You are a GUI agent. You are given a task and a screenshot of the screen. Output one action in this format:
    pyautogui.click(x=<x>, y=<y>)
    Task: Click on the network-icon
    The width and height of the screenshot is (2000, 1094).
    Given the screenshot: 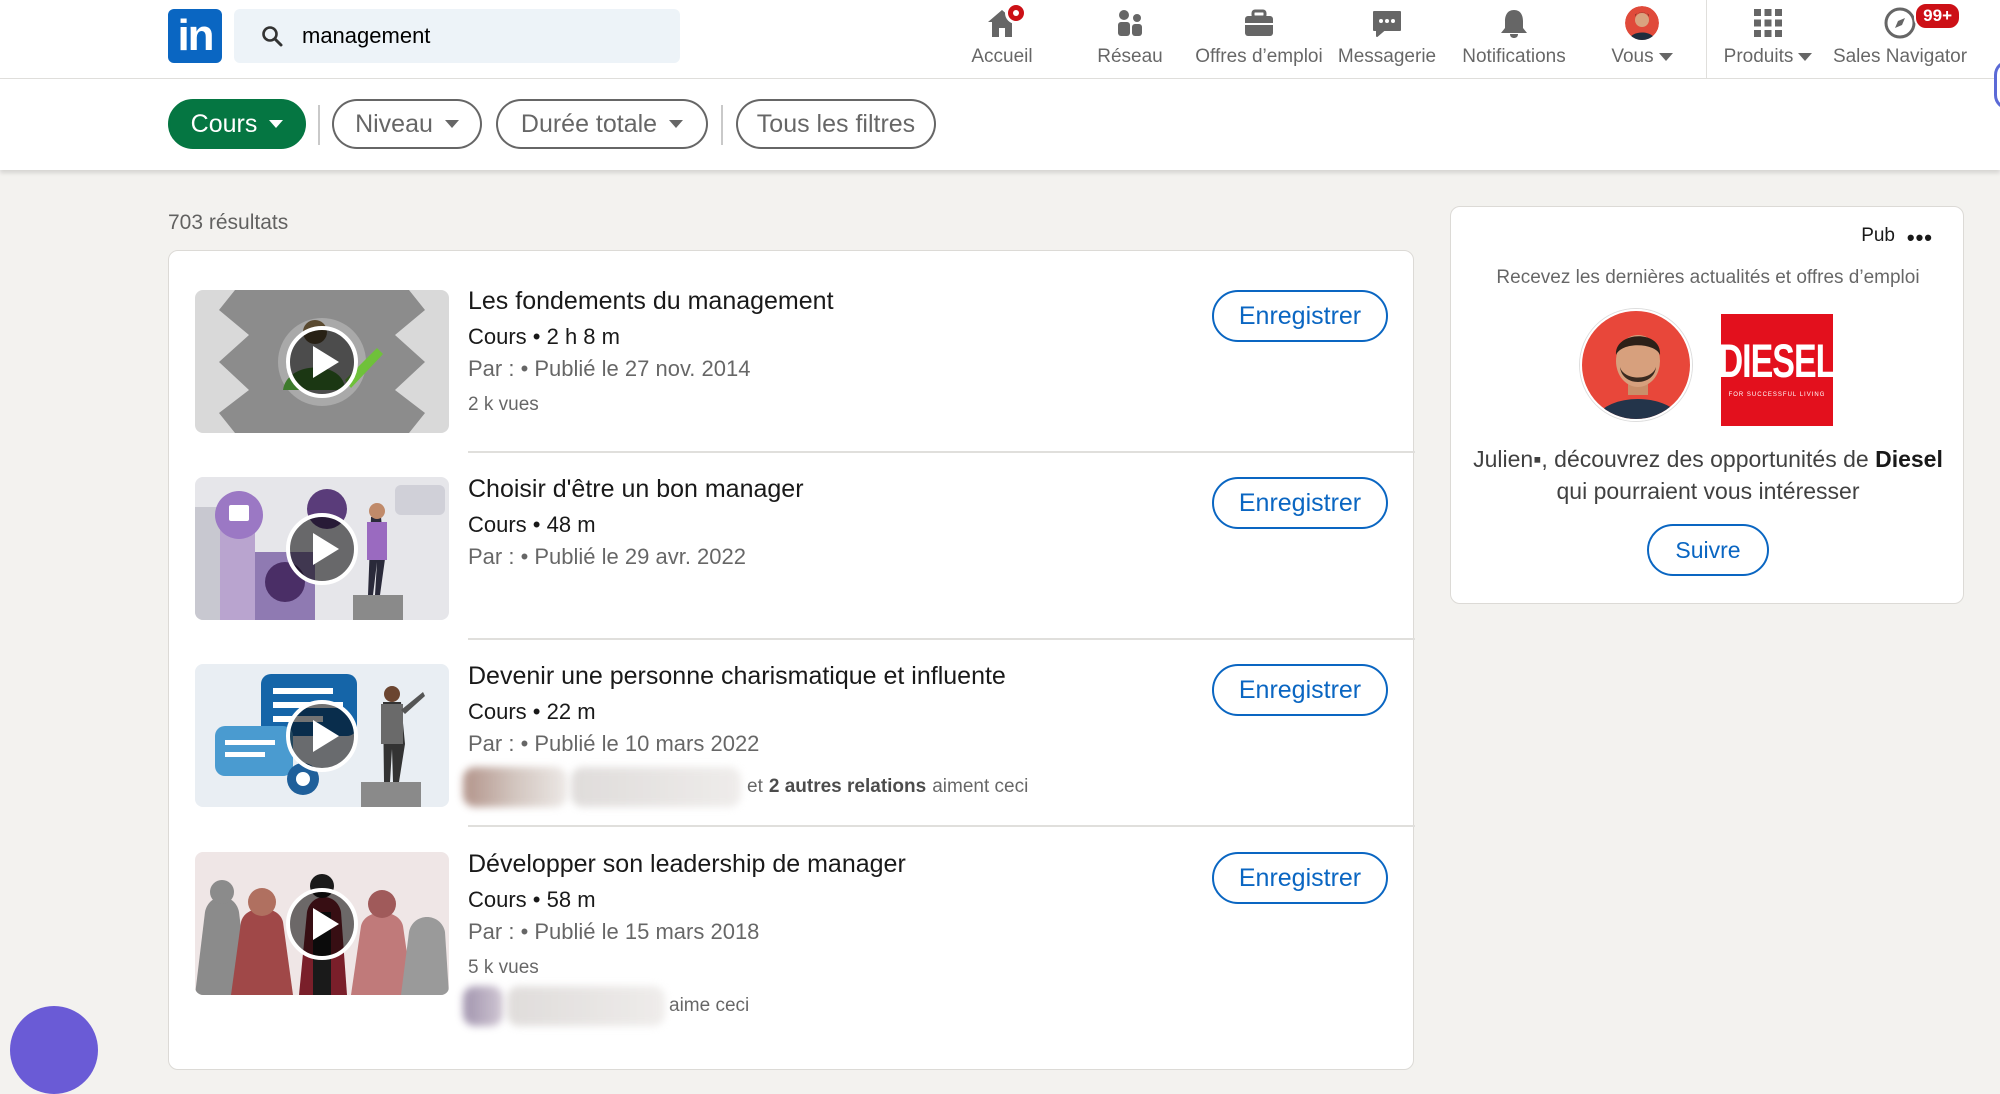 What is the action you would take?
    pyautogui.click(x=1130, y=23)
    